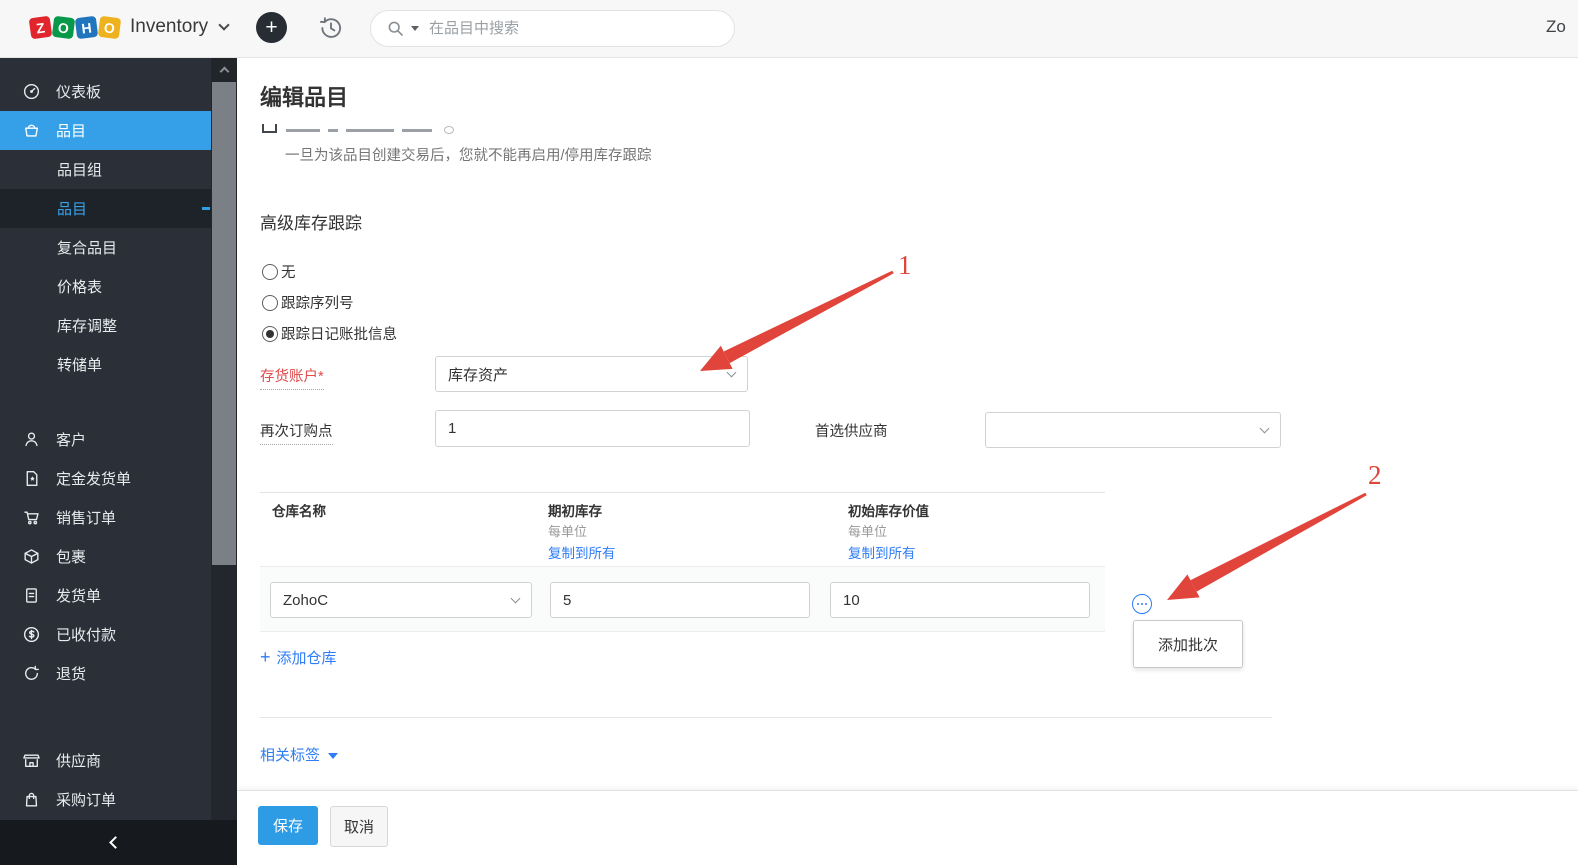 This screenshot has width=1578, height=865. Describe the element at coordinates (766, 717) in the screenshot. I see `section-divider` at that location.